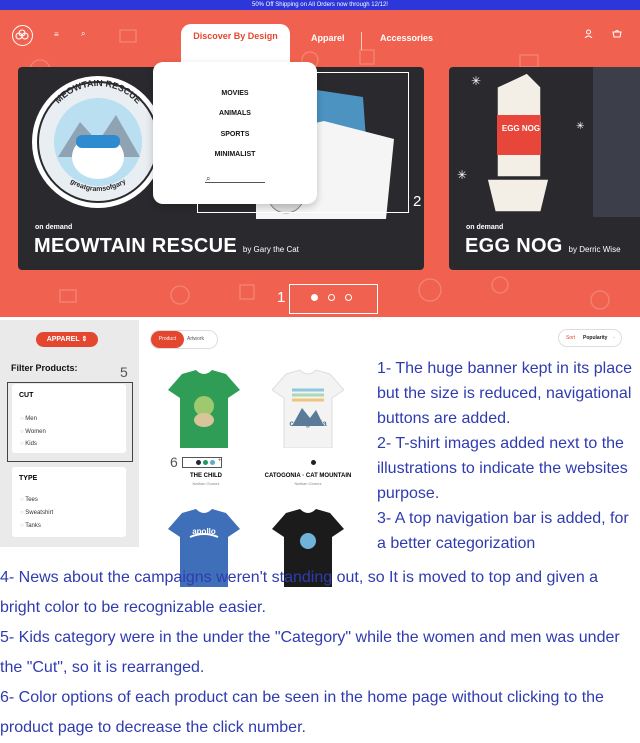 The height and width of the screenshot is (743, 640). Describe the element at coordinates (328, 38) in the screenshot. I see `tab-apparel: Apparel` at that location.